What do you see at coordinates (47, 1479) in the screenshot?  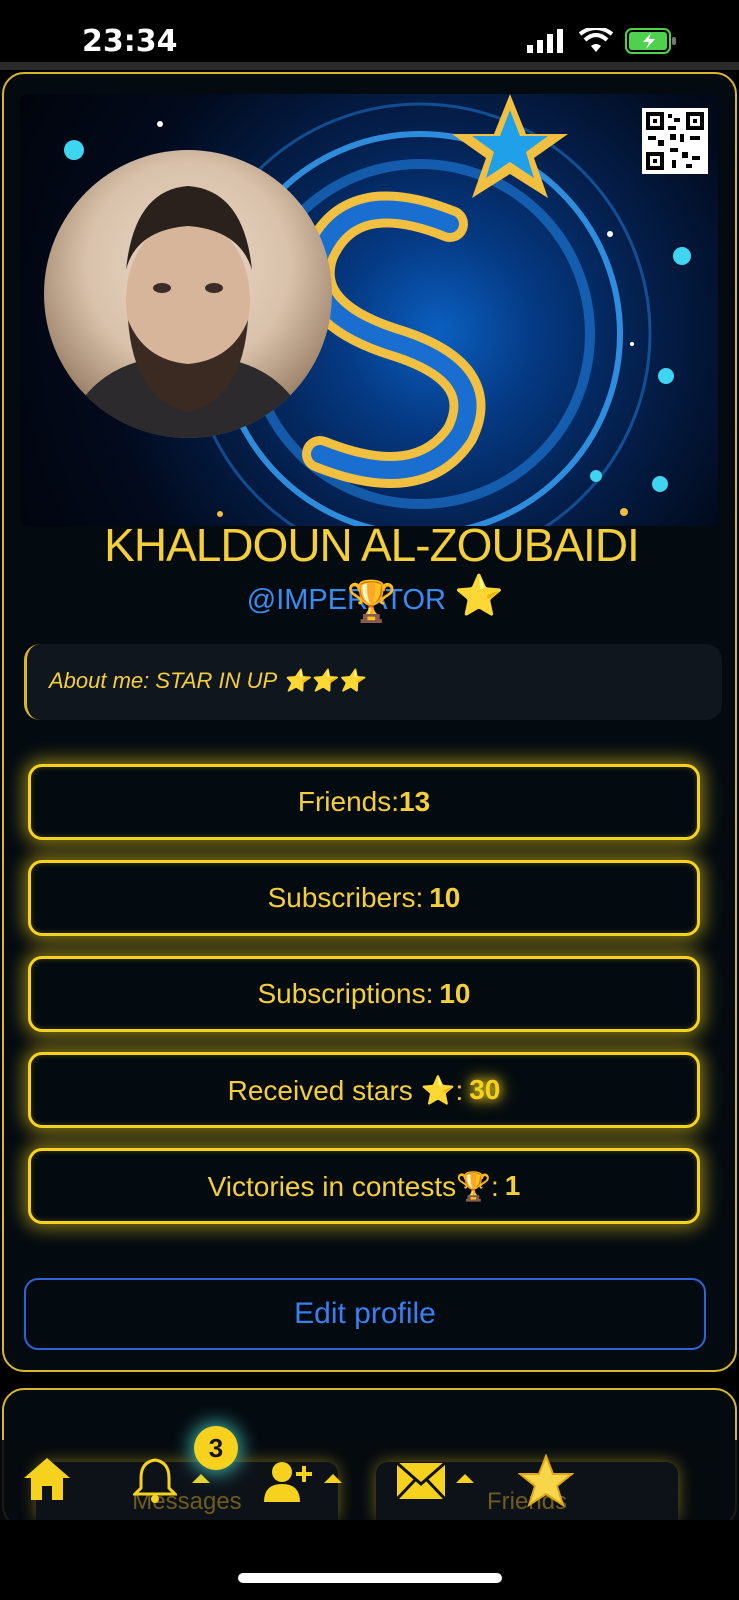 I see `home-icon` at bounding box center [47, 1479].